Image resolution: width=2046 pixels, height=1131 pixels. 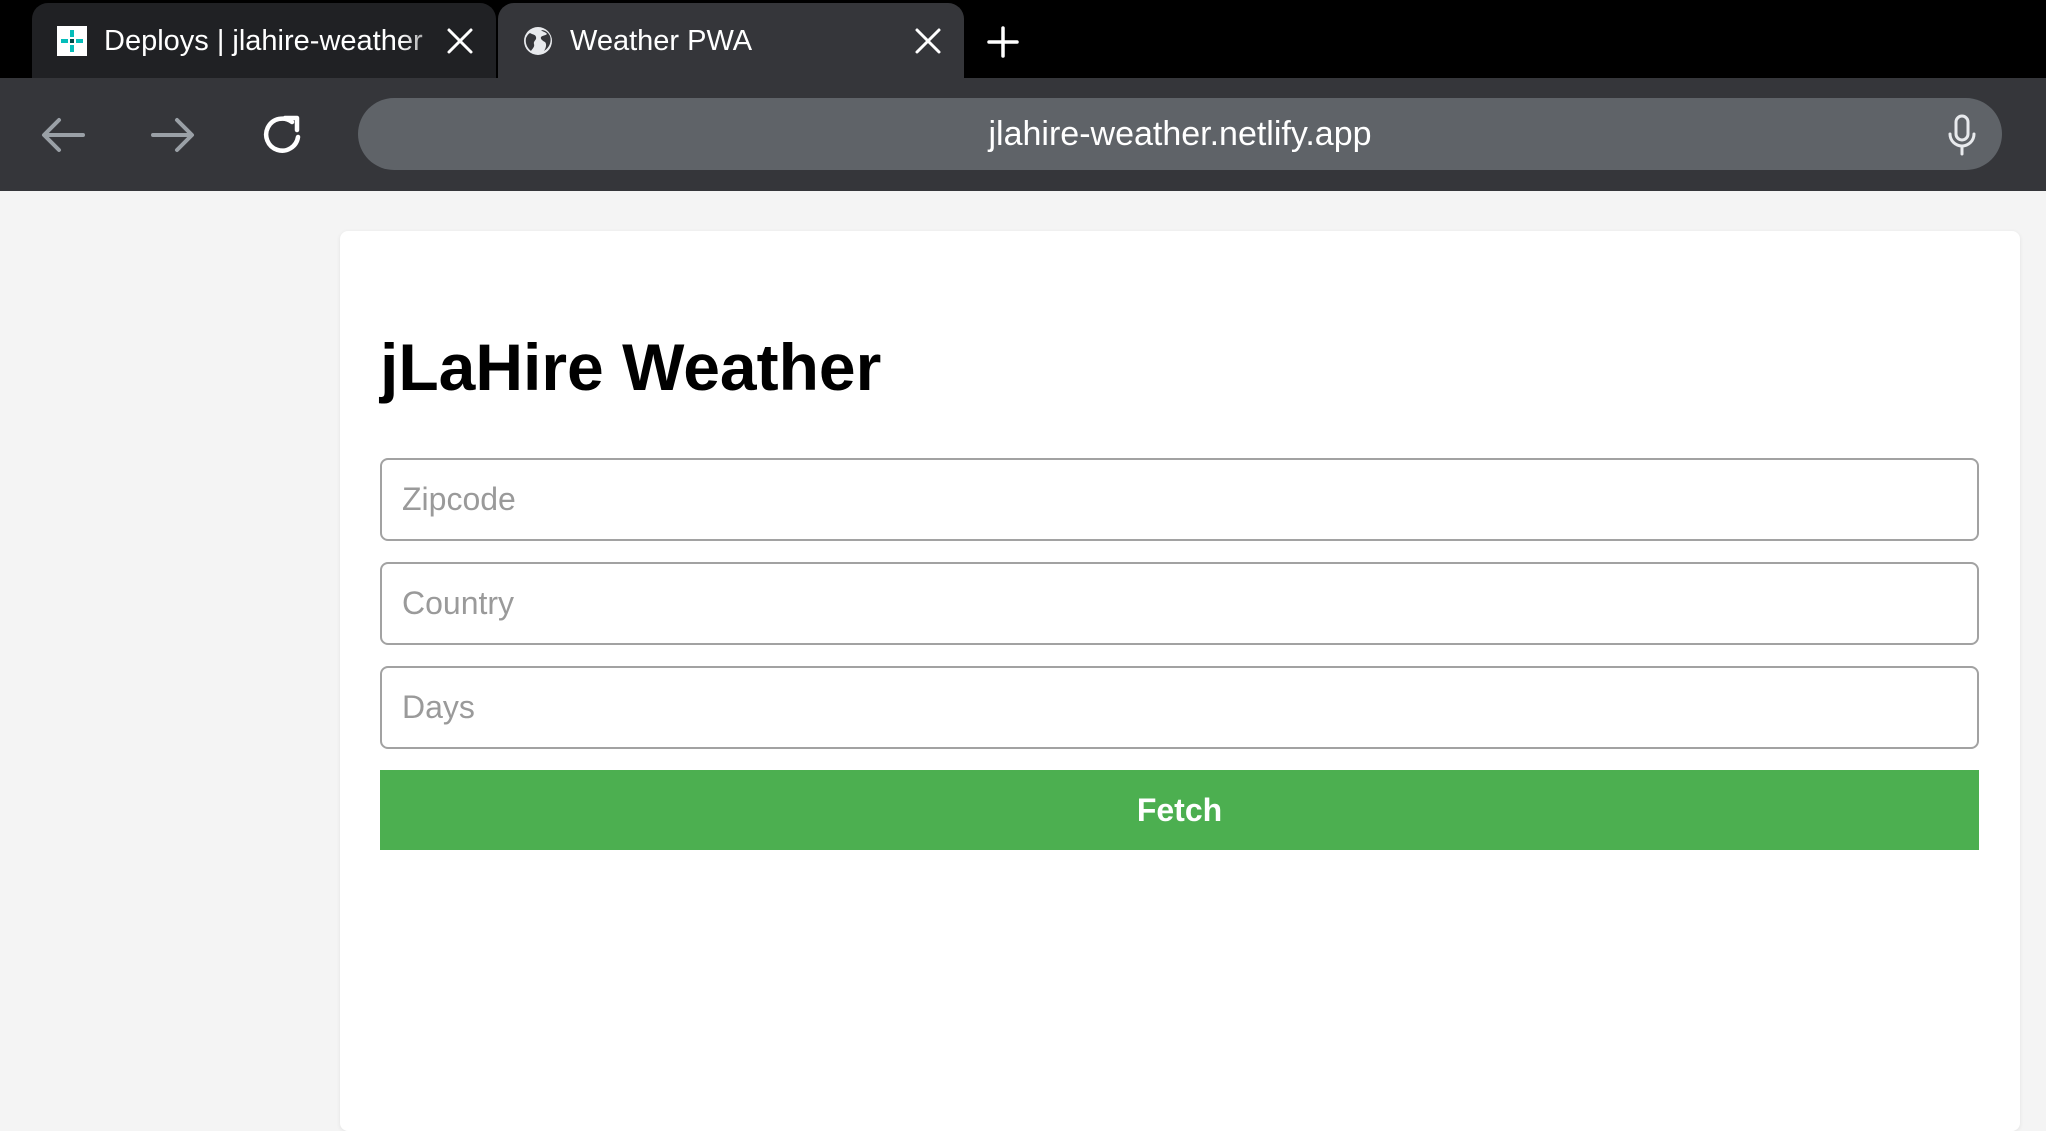 What do you see at coordinates (538, 41) in the screenshot?
I see `globe-icon` at bounding box center [538, 41].